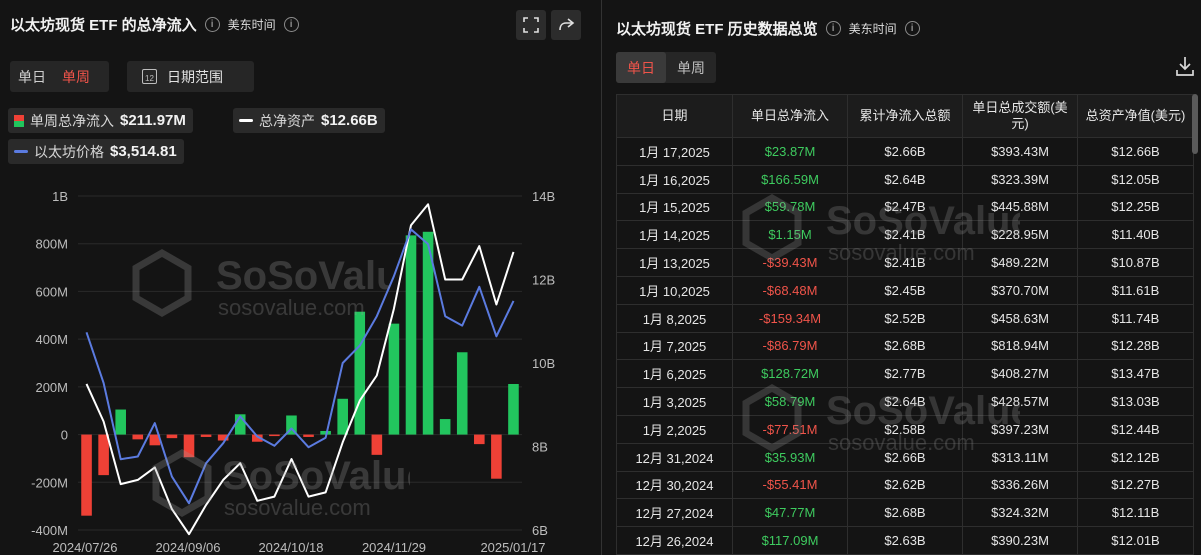 This screenshot has height=555, width=1201. What do you see at coordinates (905, 290) in the screenshot?
I see `table-row: 1月 10,2025 -$68.48M $2.45B $370.70M $11.61B` at bounding box center [905, 290].